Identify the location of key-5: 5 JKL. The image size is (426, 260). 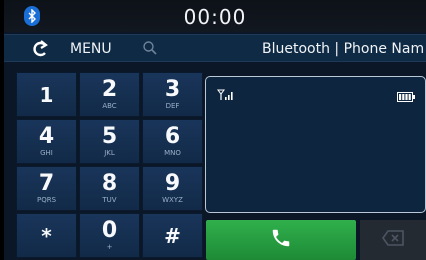
(109, 141).